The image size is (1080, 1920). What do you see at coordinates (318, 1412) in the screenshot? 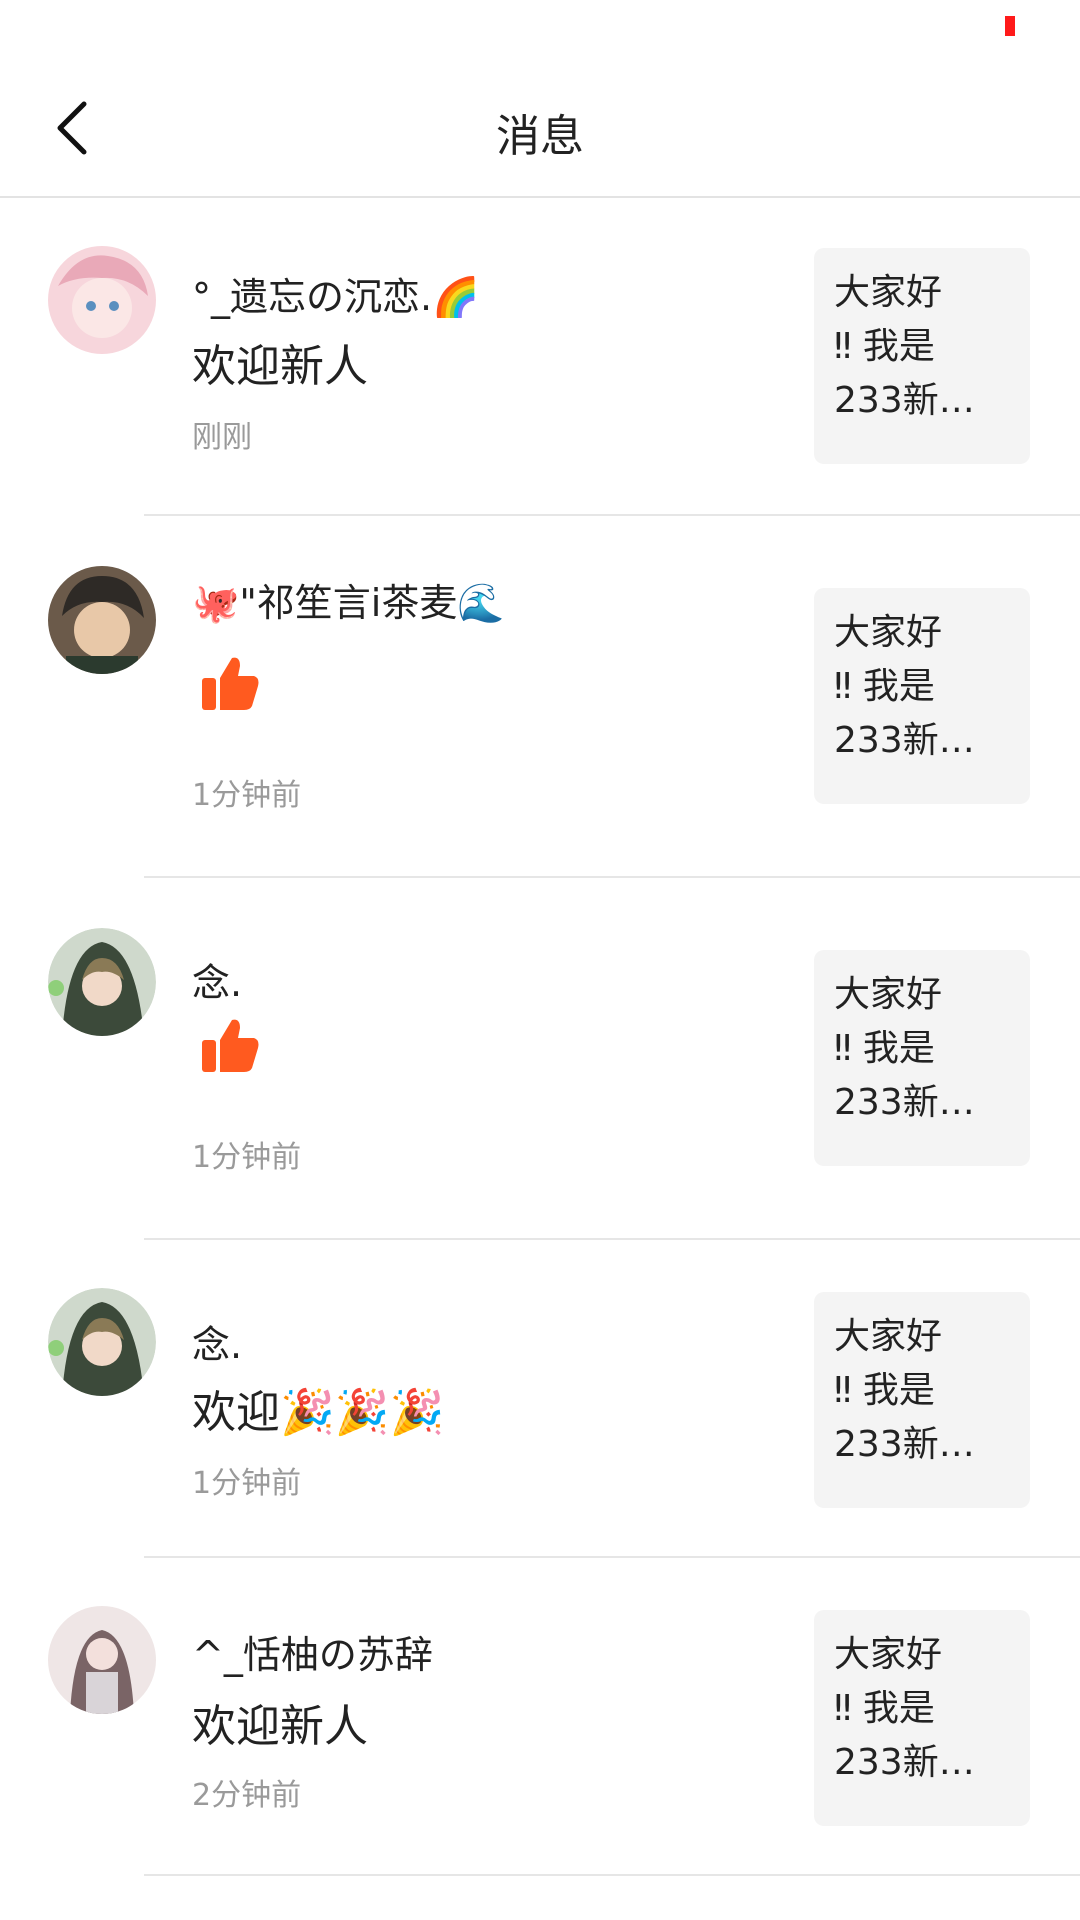
I see `message-text: 欢迎🎉🎉🎉` at bounding box center [318, 1412].